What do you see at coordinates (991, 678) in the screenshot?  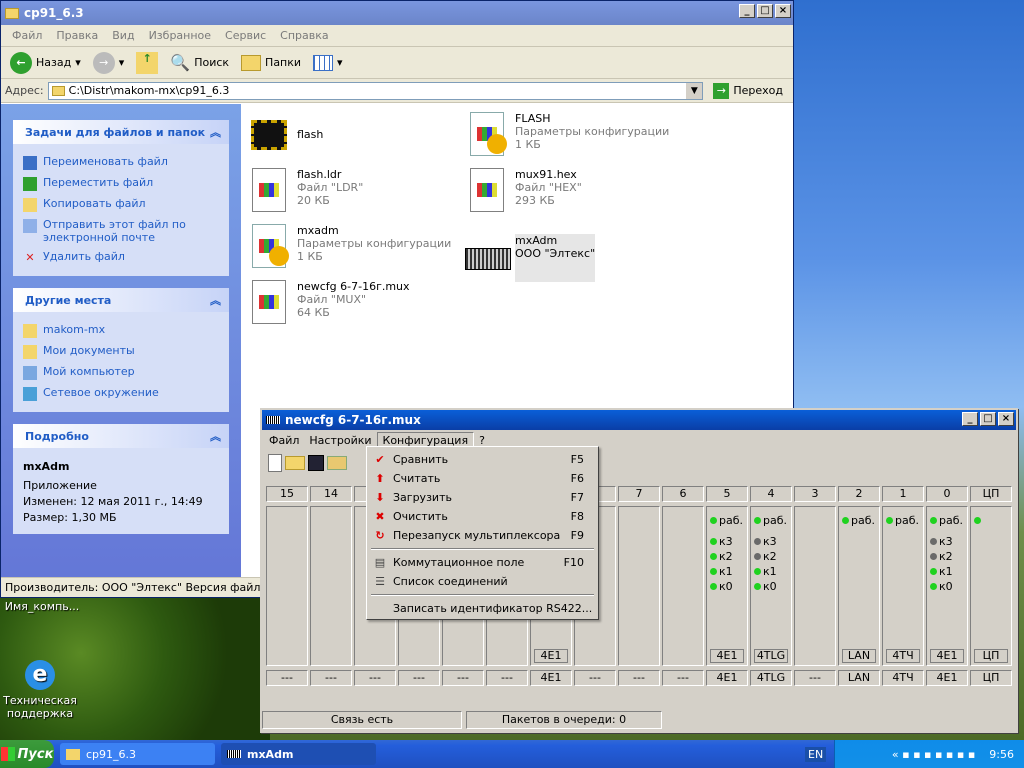 I see `slot-footer: ЦП` at bounding box center [991, 678].